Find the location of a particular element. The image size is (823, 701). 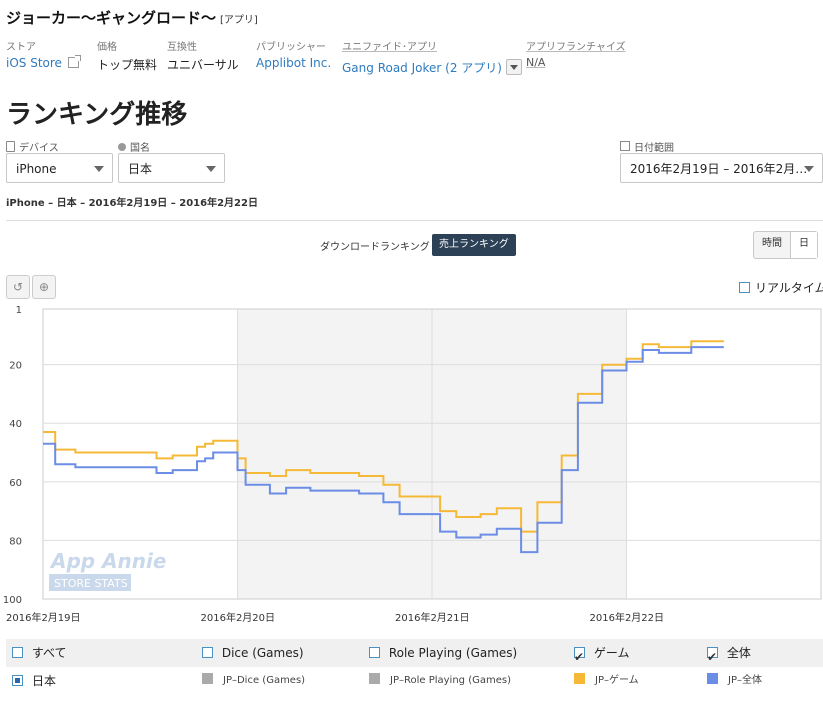

legend-label: ゲーム is located at coordinates (611, 653).